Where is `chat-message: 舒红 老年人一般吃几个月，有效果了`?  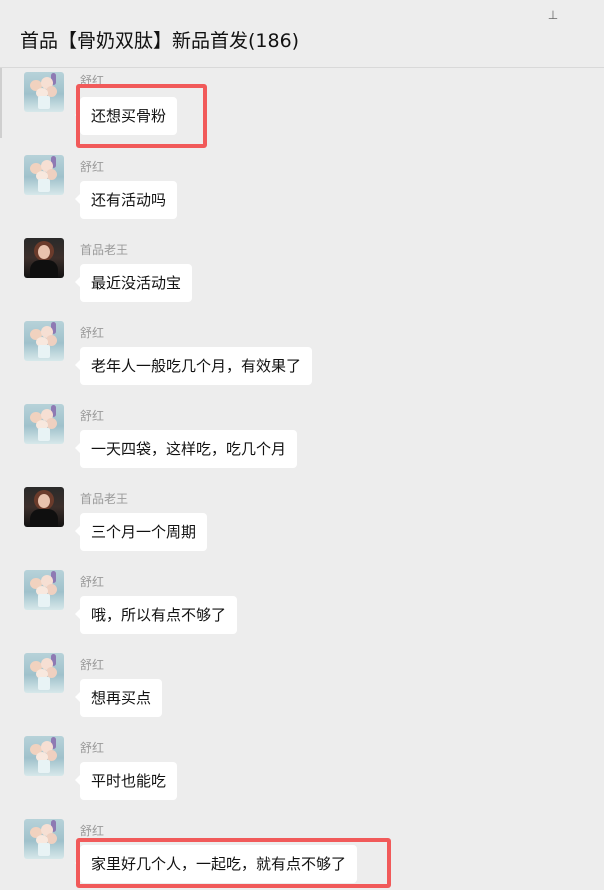 chat-message: 舒红 老年人一般吃几个月，有效果了 is located at coordinates (304, 353).